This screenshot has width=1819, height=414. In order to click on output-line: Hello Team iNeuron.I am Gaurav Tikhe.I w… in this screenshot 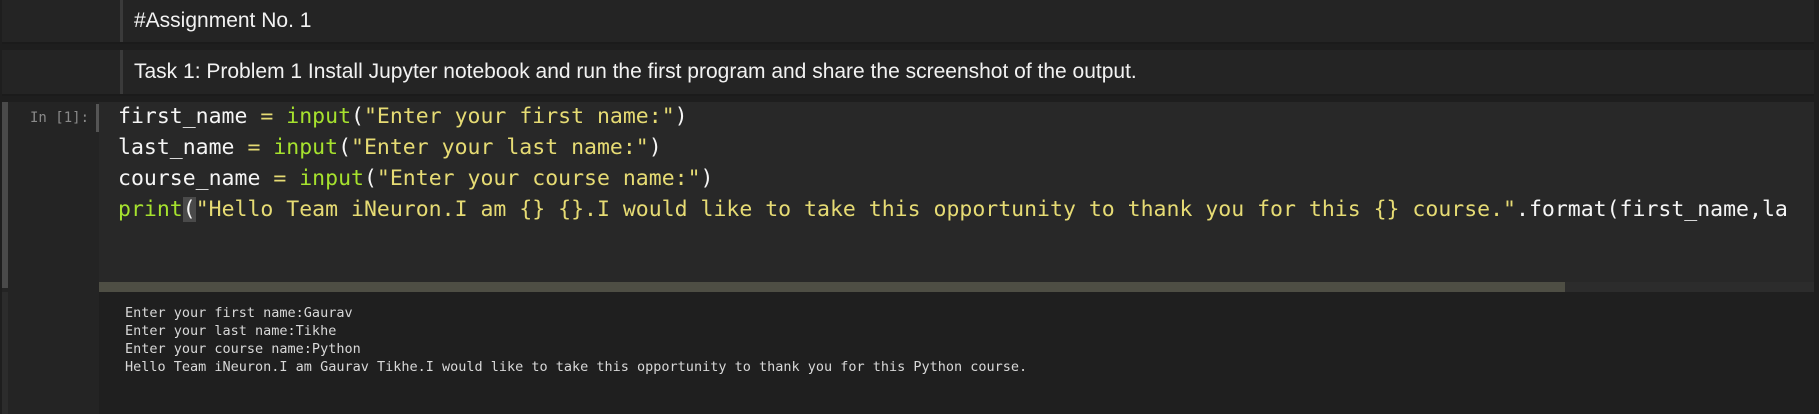, I will do `click(576, 367)`.